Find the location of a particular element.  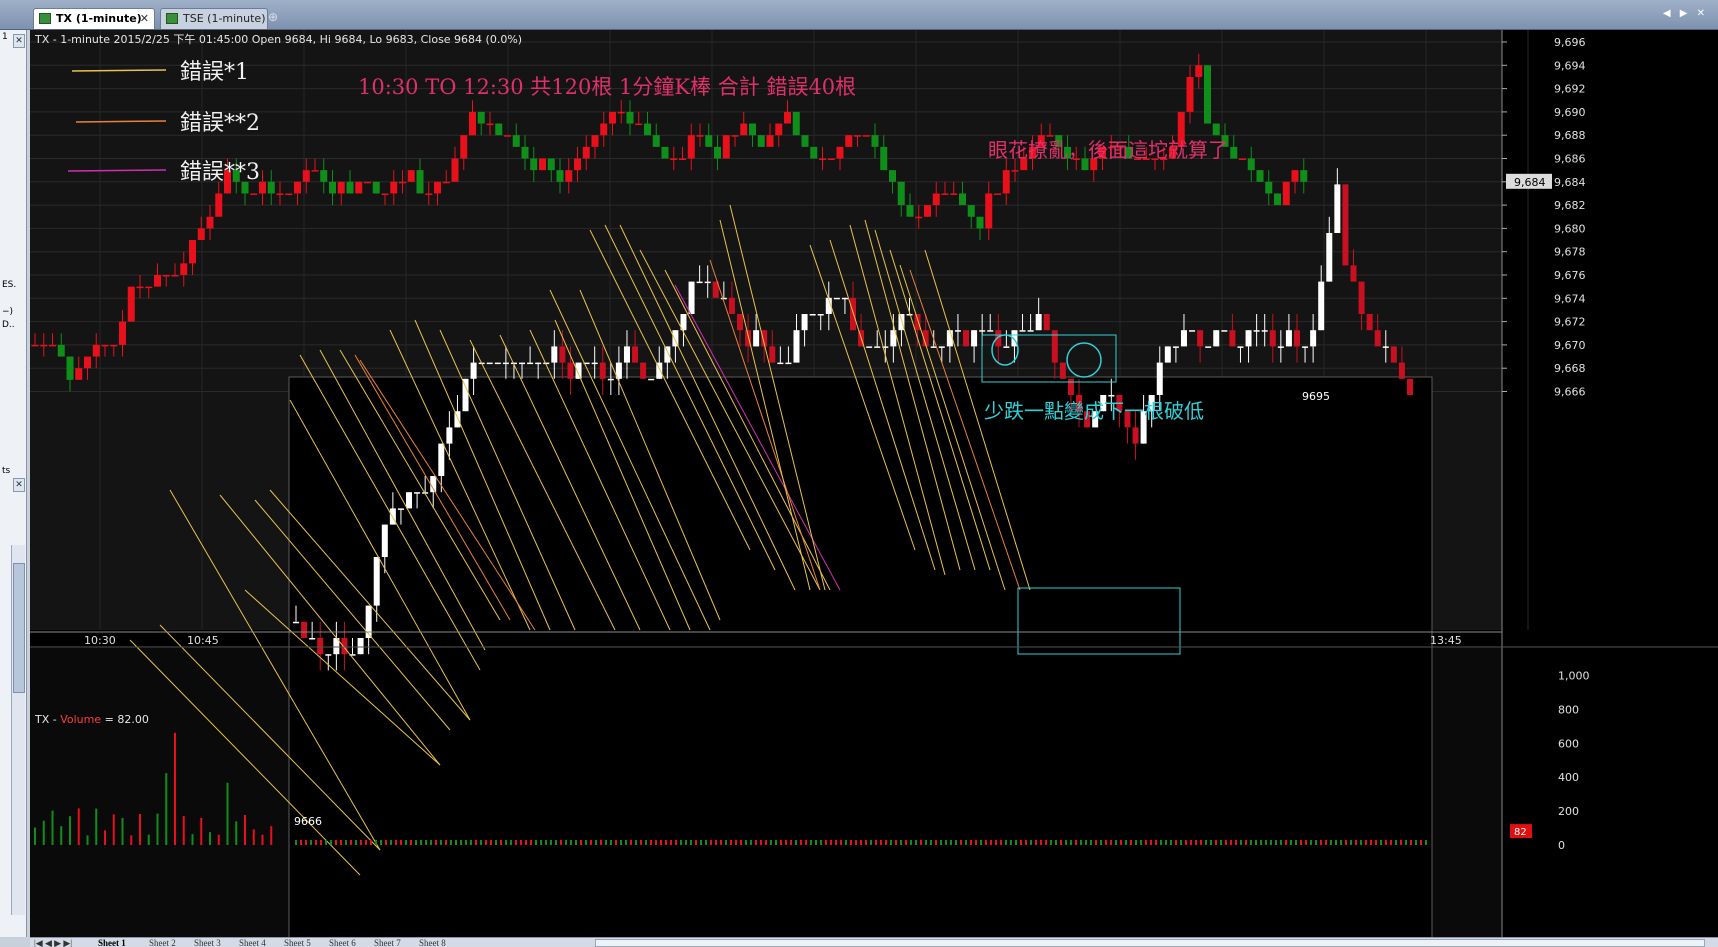

add-tab-icon: ⊕ is located at coordinates (273, 17).